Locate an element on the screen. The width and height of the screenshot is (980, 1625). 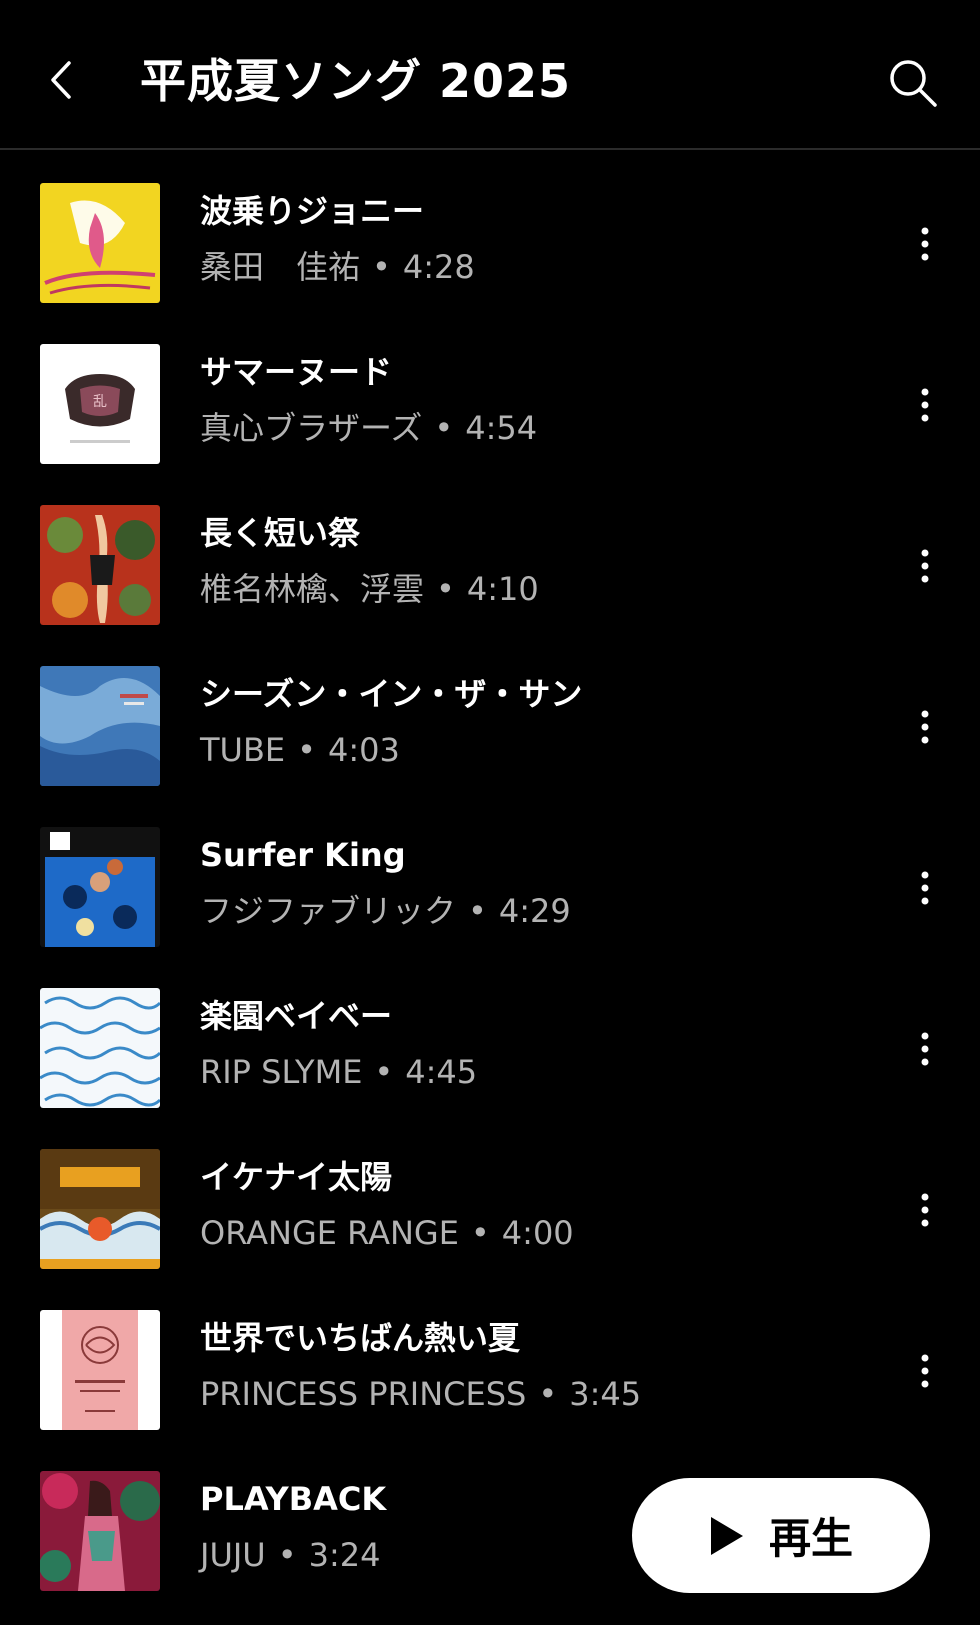
track-duration: 4:10 is located at coordinates (502, 589).